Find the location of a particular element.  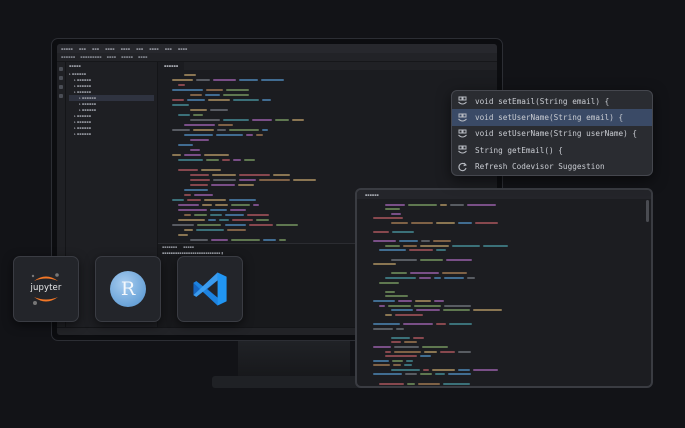

tablet-editor-tabs: ▪▪▪▪▪▪ is located at coordinates (504, 194).